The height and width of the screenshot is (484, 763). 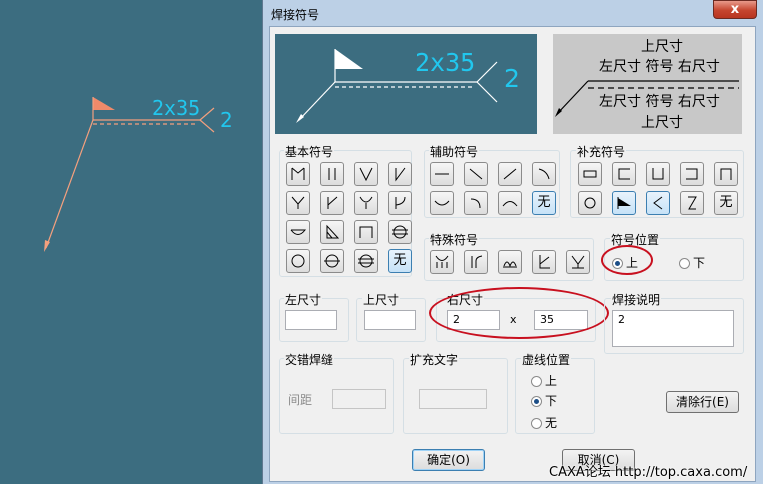 What do you see at coordinates (692, 203) in the screenshot?
I see `supp-z-button` at bounding box center [692, 203].